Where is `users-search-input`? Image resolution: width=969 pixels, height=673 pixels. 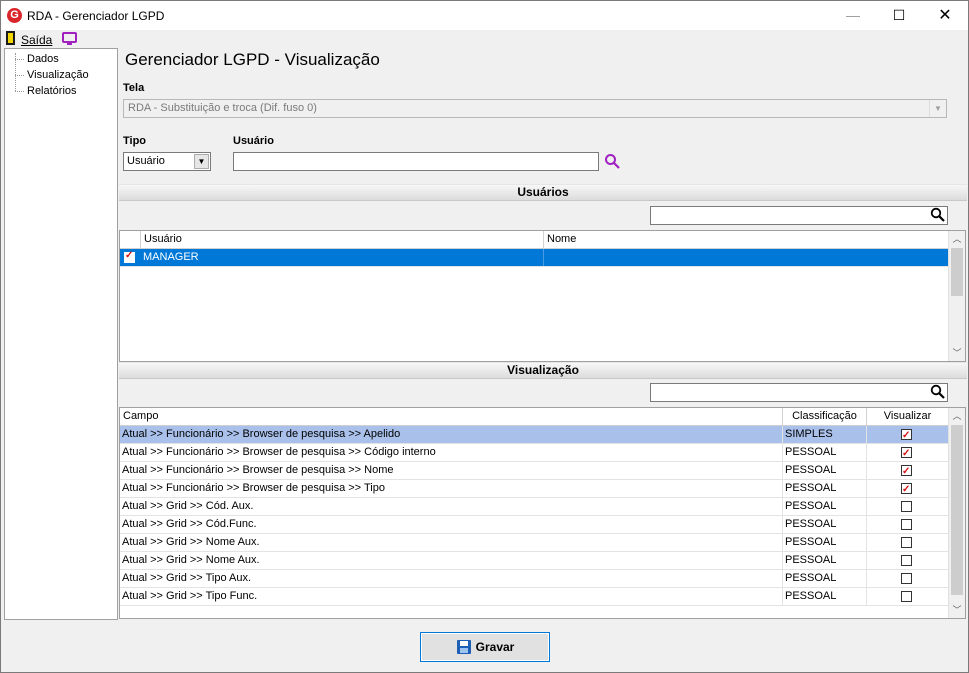 users-search-input is located at coordinates (799, 215).